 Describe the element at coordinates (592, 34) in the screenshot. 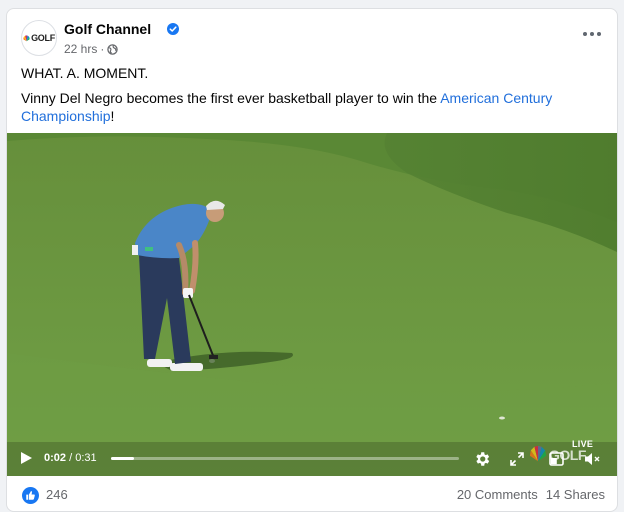

I see `more-options-icon` at that location.